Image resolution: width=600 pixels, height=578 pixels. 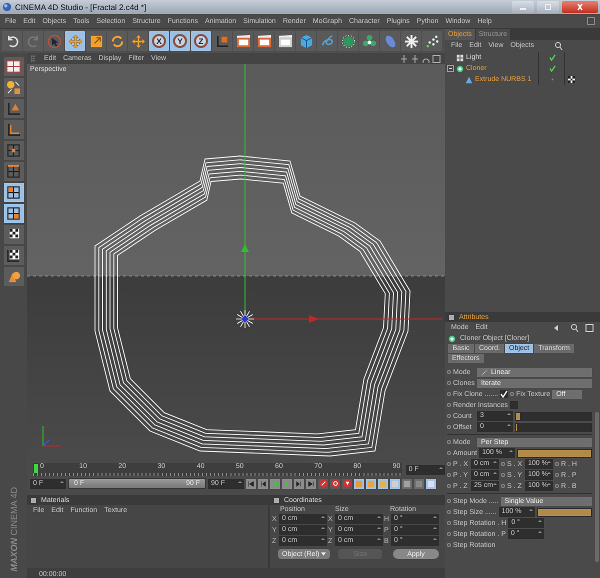 I want to click on grip-icon, so click(x=34, y=58).